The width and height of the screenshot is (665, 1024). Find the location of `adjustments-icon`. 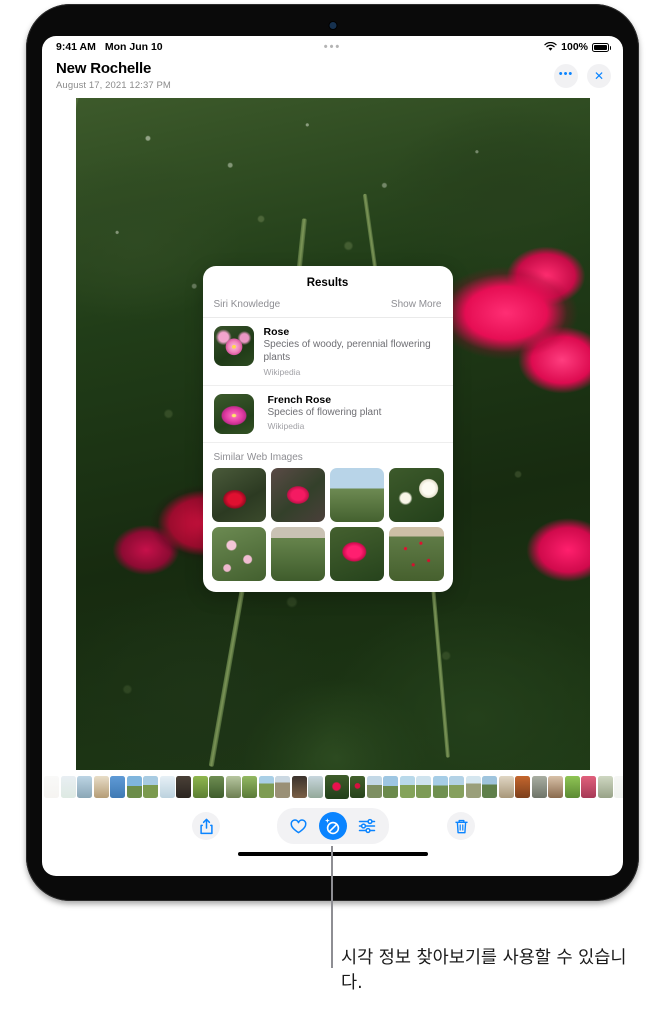

adjustments-icon is located at coordinates (367, 826).